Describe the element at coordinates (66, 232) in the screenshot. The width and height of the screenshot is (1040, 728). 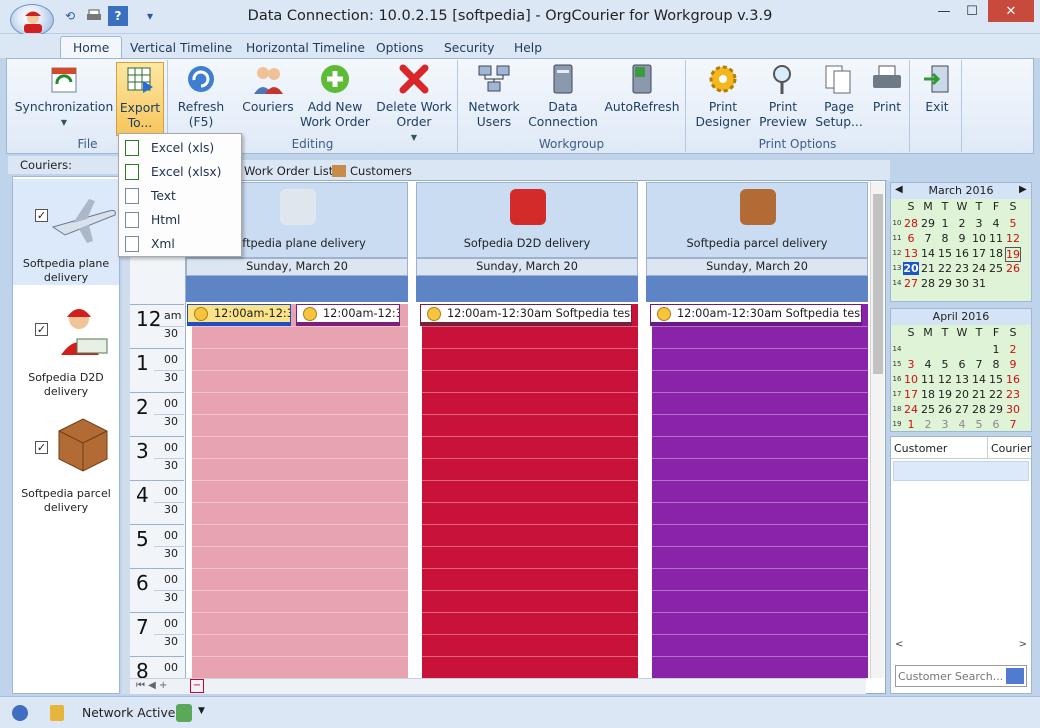
I see `courier-item-plane: ✓ Softpedia plane delivery` at that location.